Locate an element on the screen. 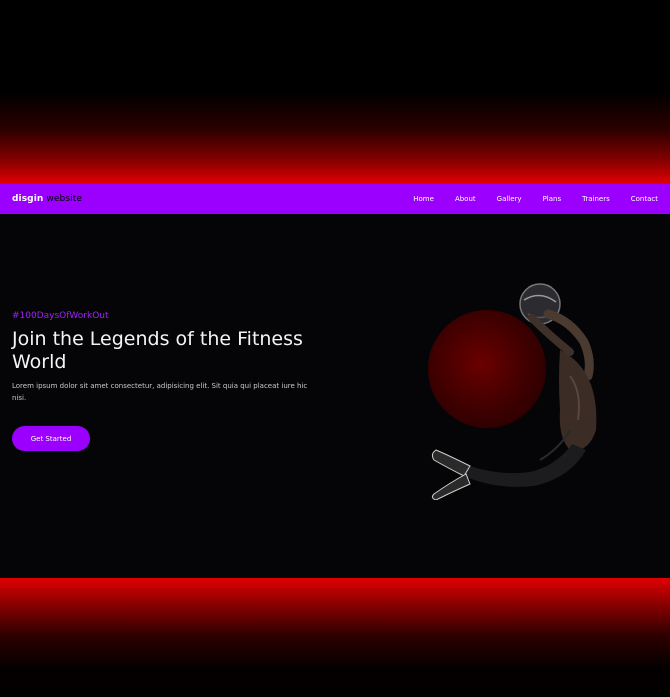  brand-accent: website is located at coordinates (64, 199).